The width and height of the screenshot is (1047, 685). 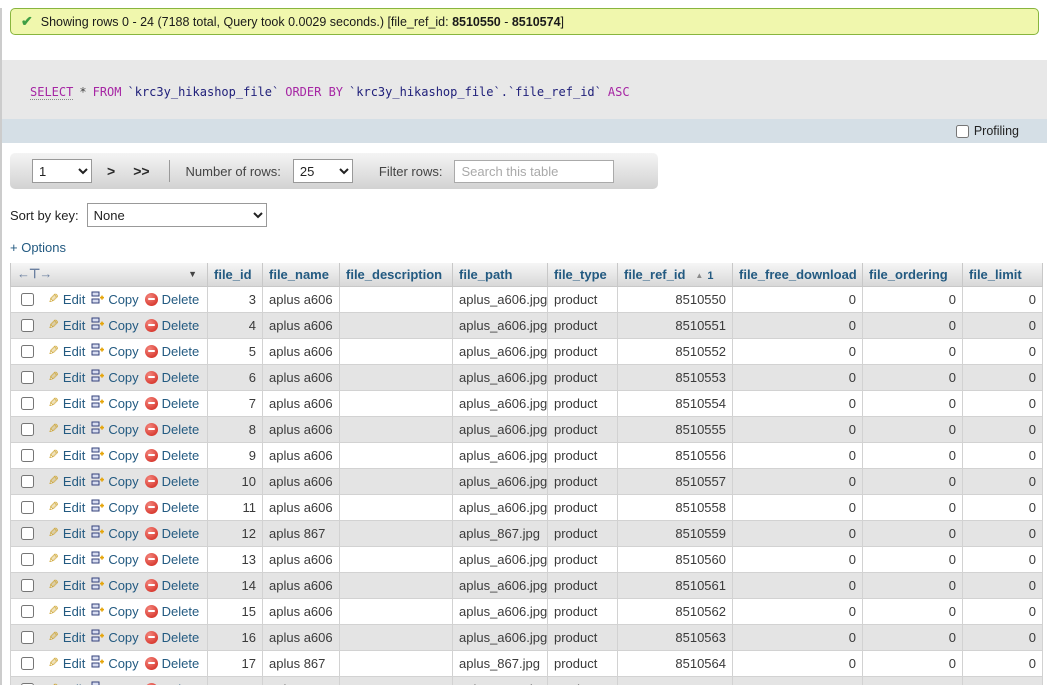 What do you see at coordinates (322, 171) in the screenshot?
I see `number-of-rows-select: 25` at bounding box center [322, 171].